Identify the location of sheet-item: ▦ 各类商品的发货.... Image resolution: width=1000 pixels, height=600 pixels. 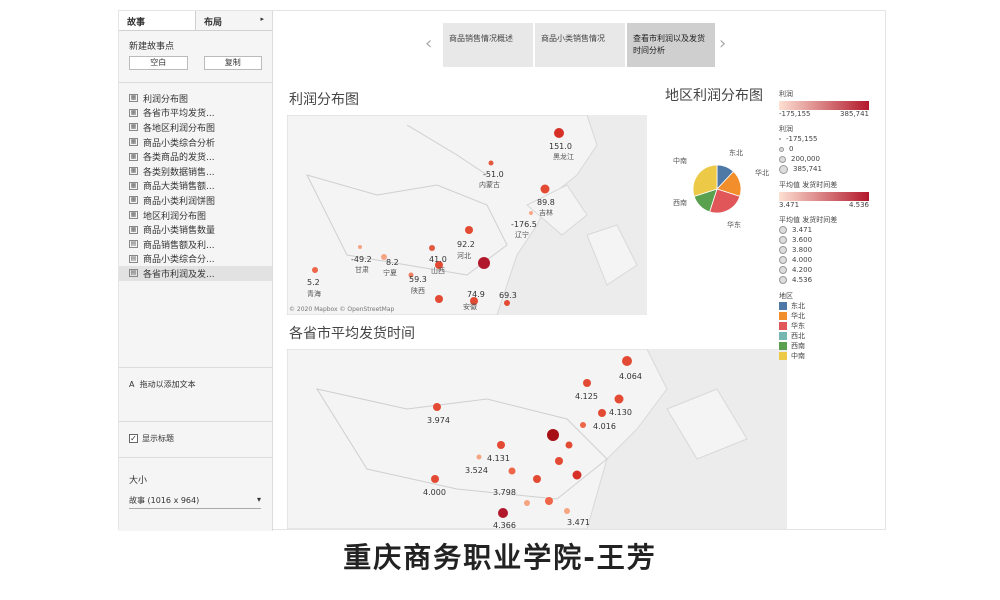
(200, 156).